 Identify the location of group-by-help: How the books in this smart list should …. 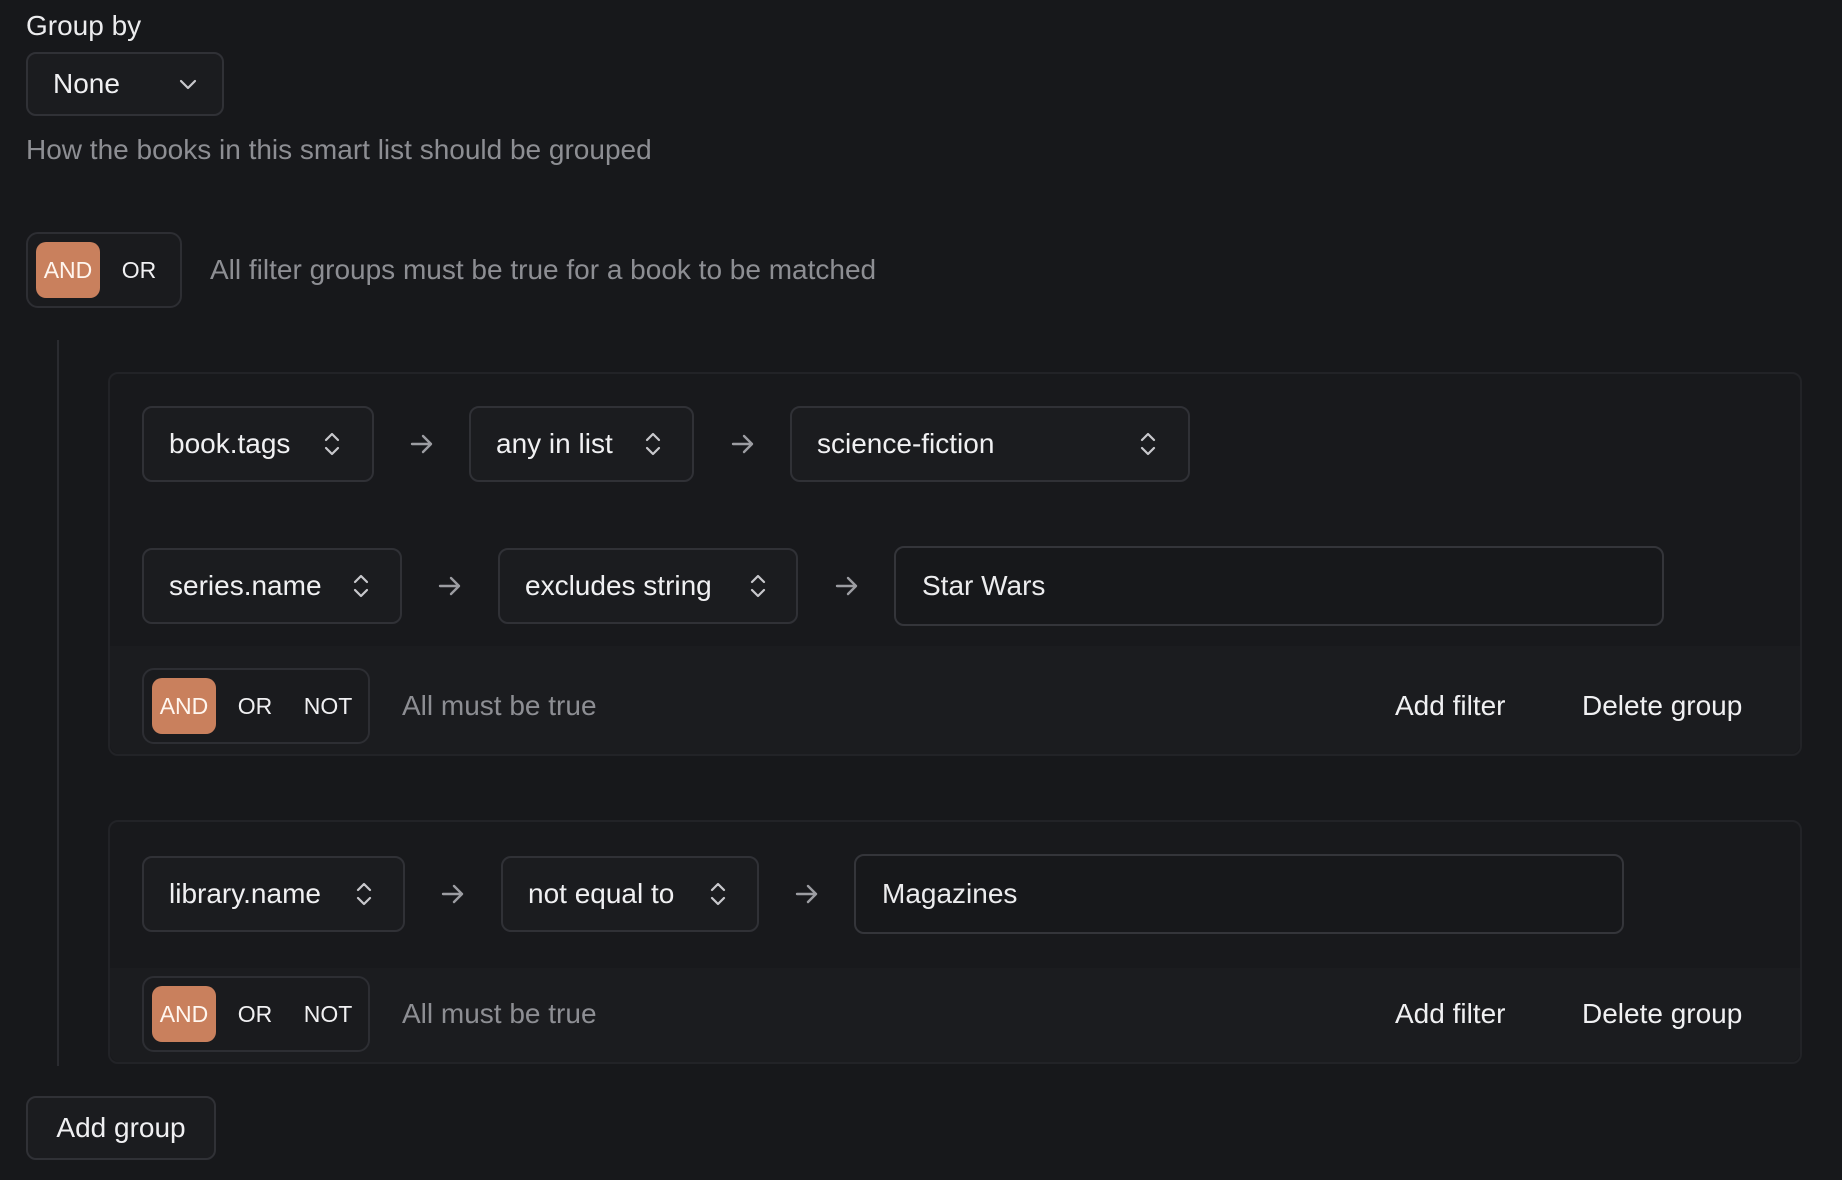
(339, 149).